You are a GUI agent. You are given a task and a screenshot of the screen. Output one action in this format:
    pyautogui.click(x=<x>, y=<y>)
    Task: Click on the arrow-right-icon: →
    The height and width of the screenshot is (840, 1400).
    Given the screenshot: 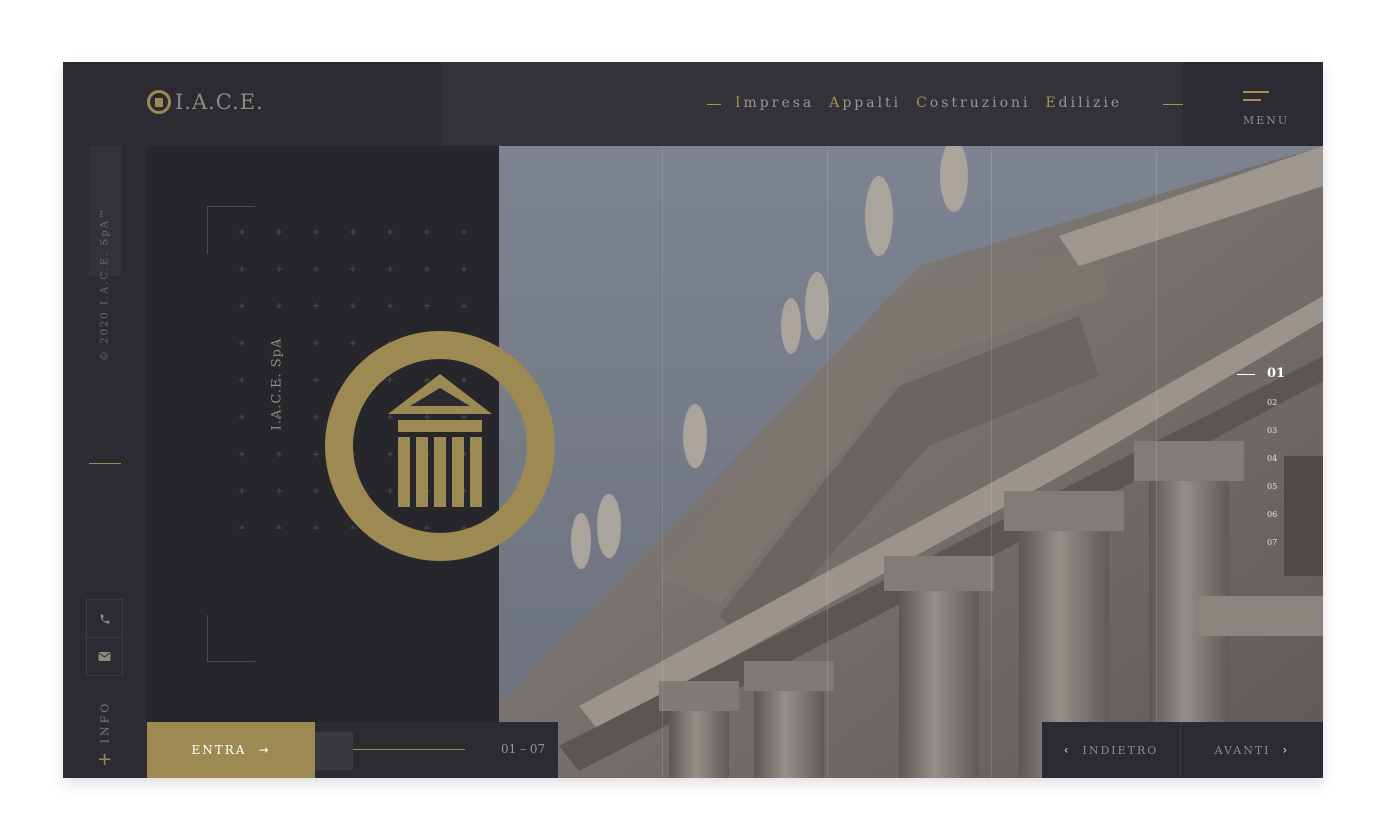 What is the action you would take?
    pyautogui.click(x=264, y=750)
    